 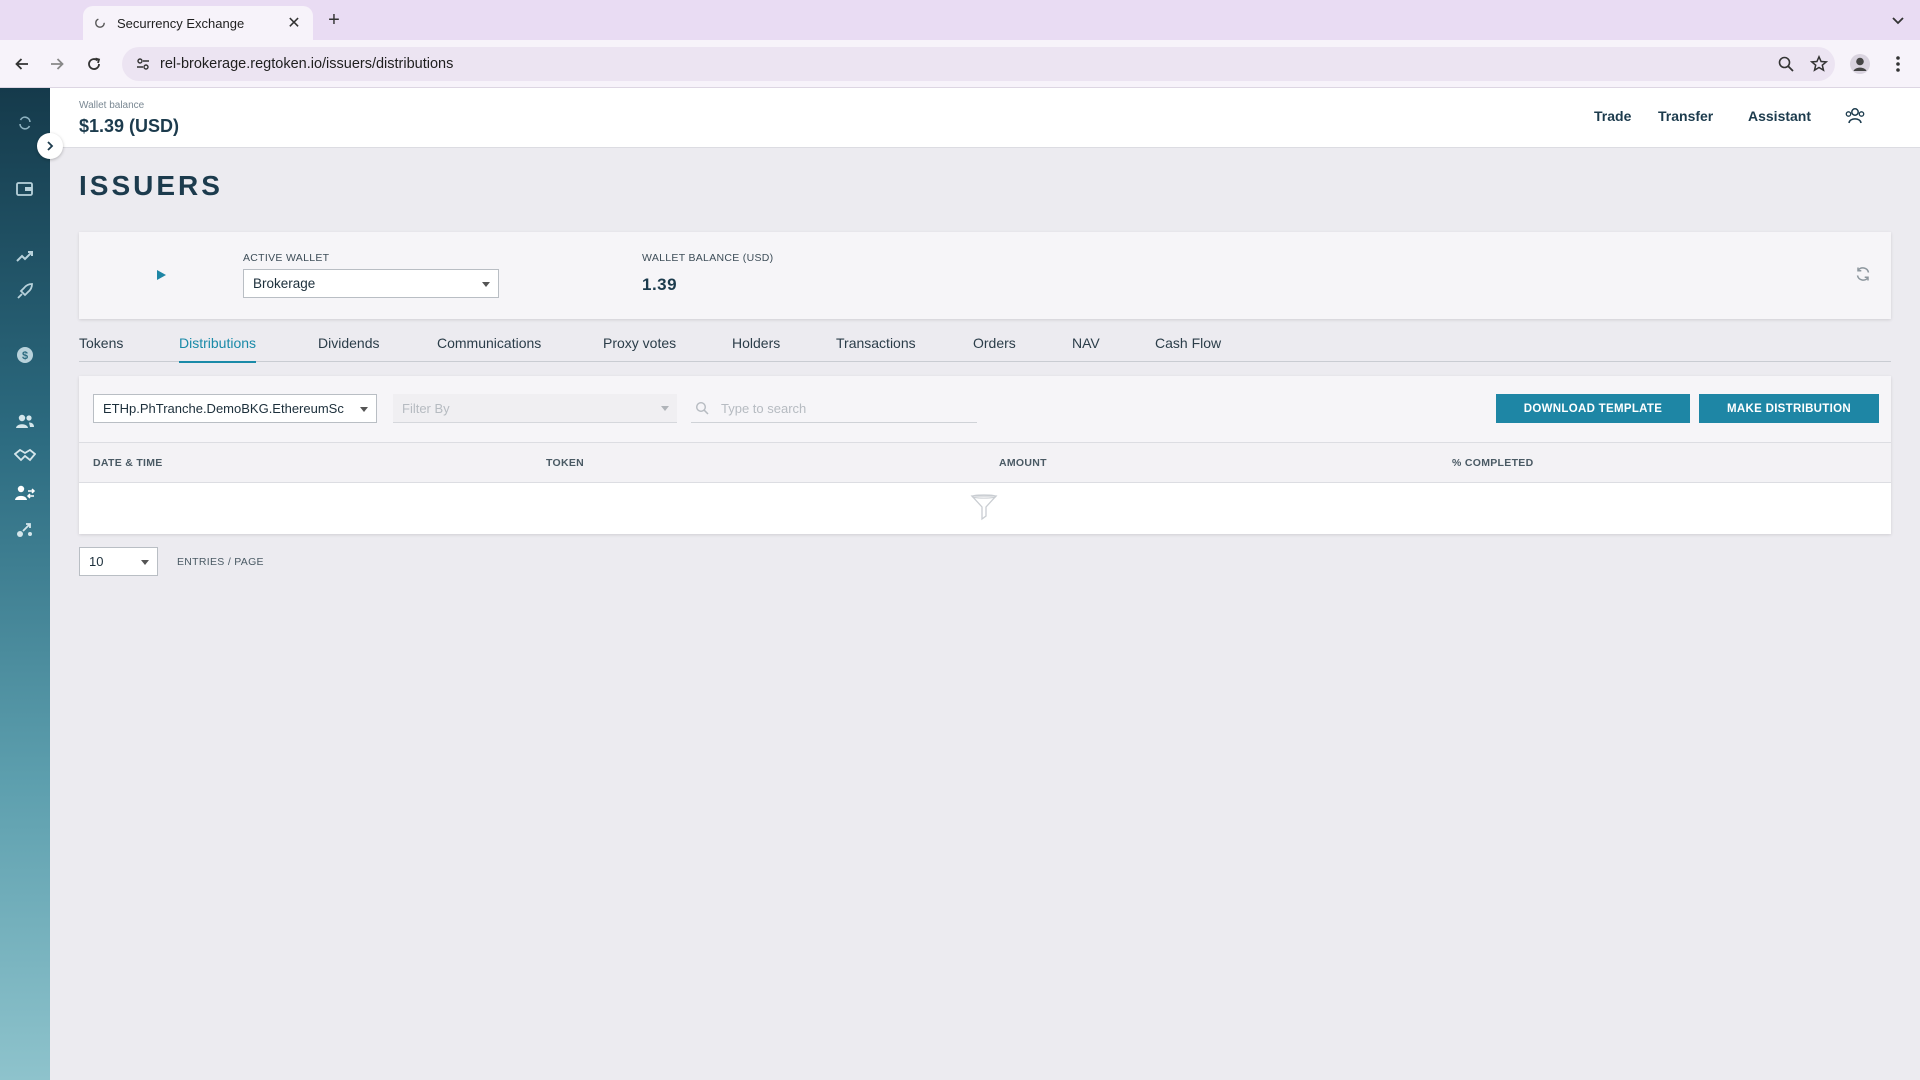 I want to click on table-empty-body, so click(x=985, y=508).